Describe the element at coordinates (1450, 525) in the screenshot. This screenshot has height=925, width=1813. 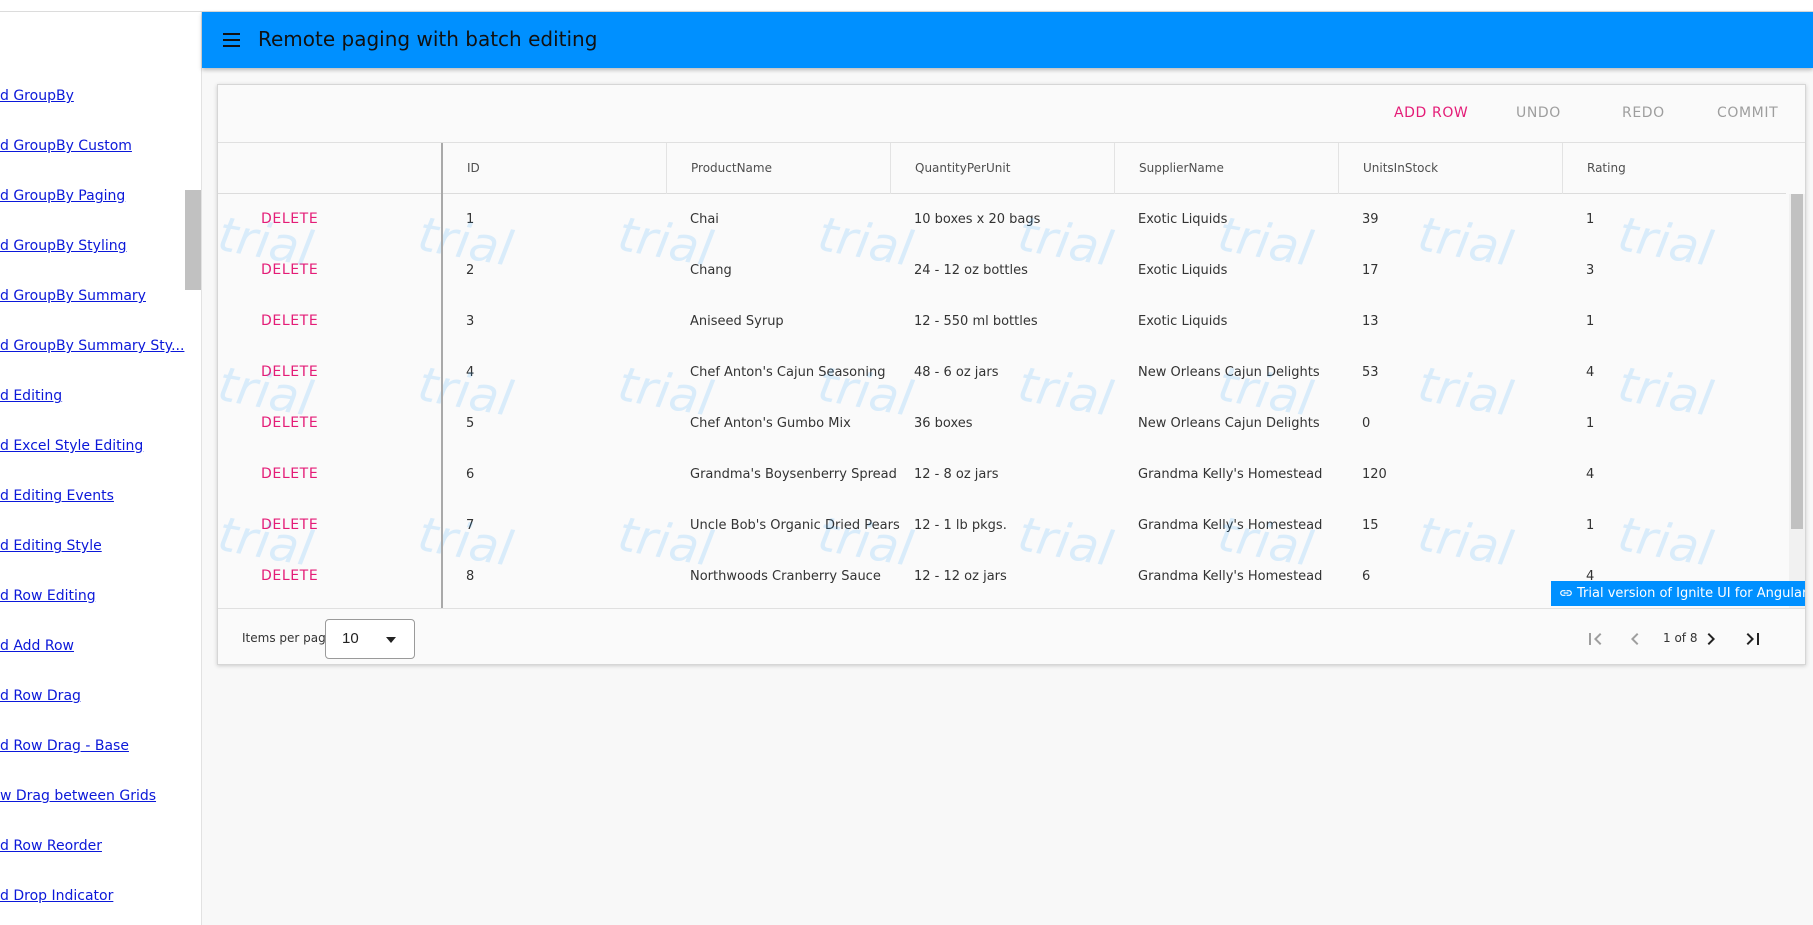
I see `cell-unitsinstock: 15` at that location.